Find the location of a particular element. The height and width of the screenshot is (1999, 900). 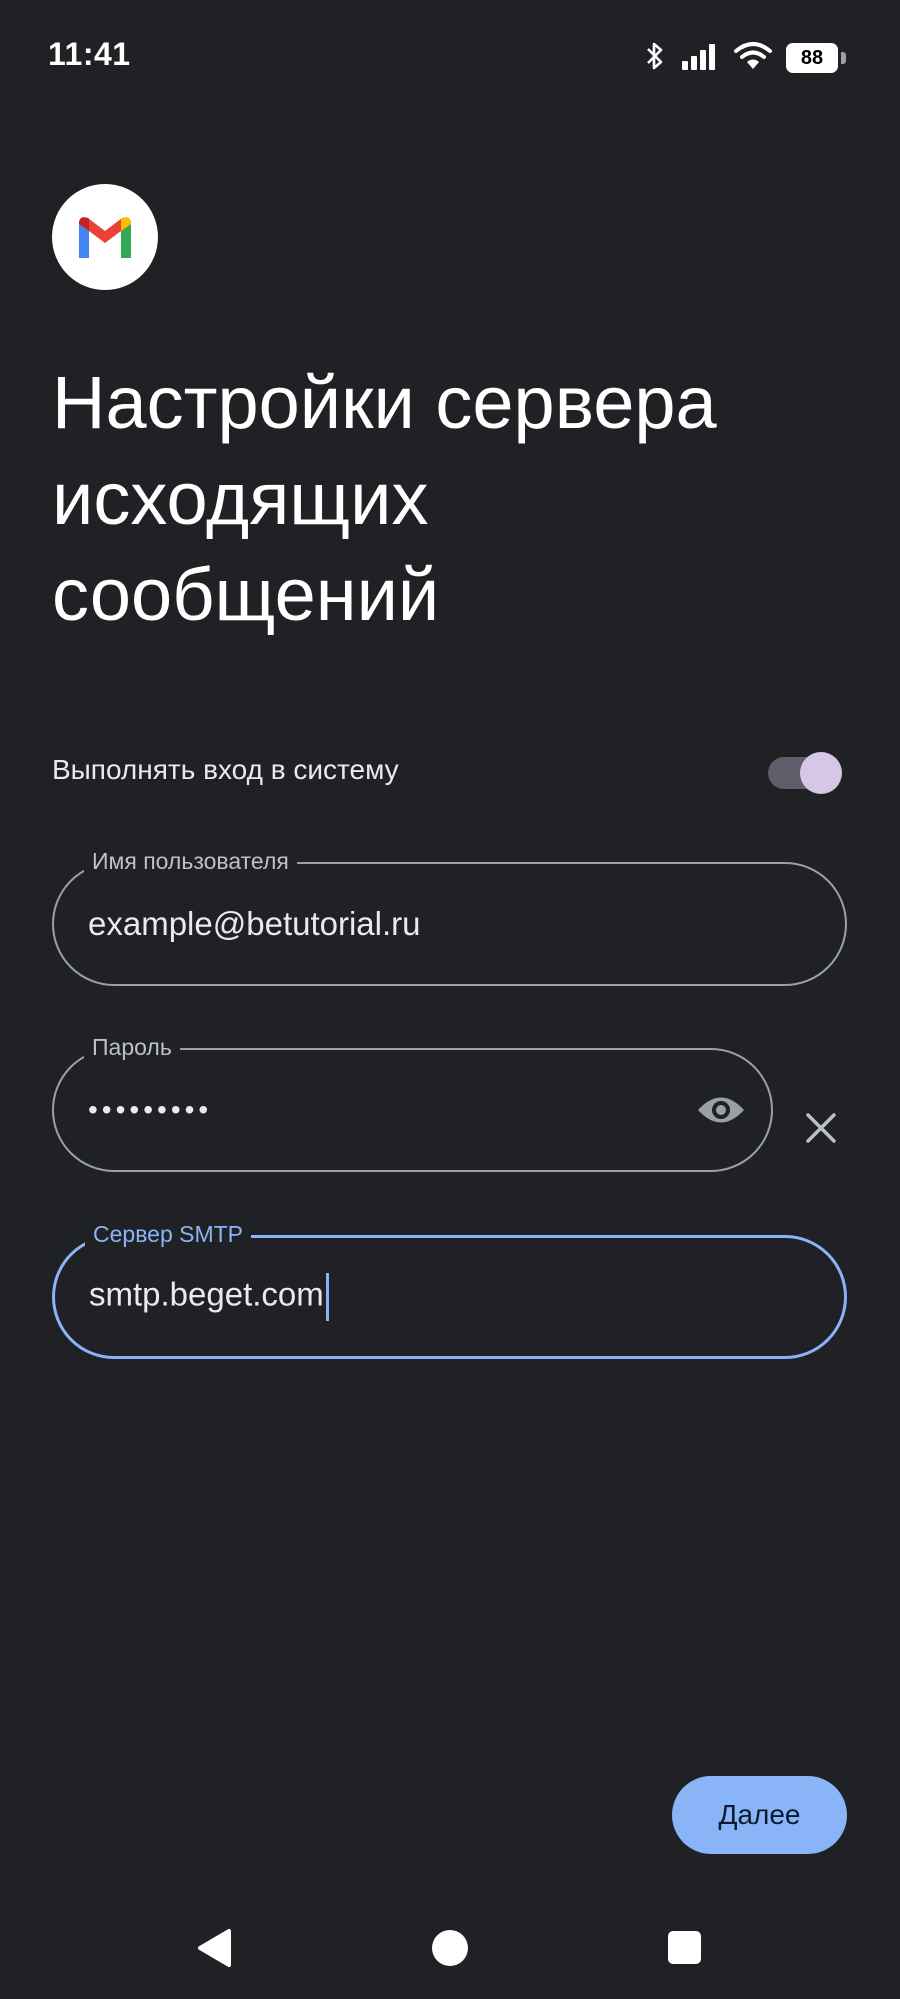

smtp-server-field-value: smtp.beget.com is located at coordinates (206, 1294).